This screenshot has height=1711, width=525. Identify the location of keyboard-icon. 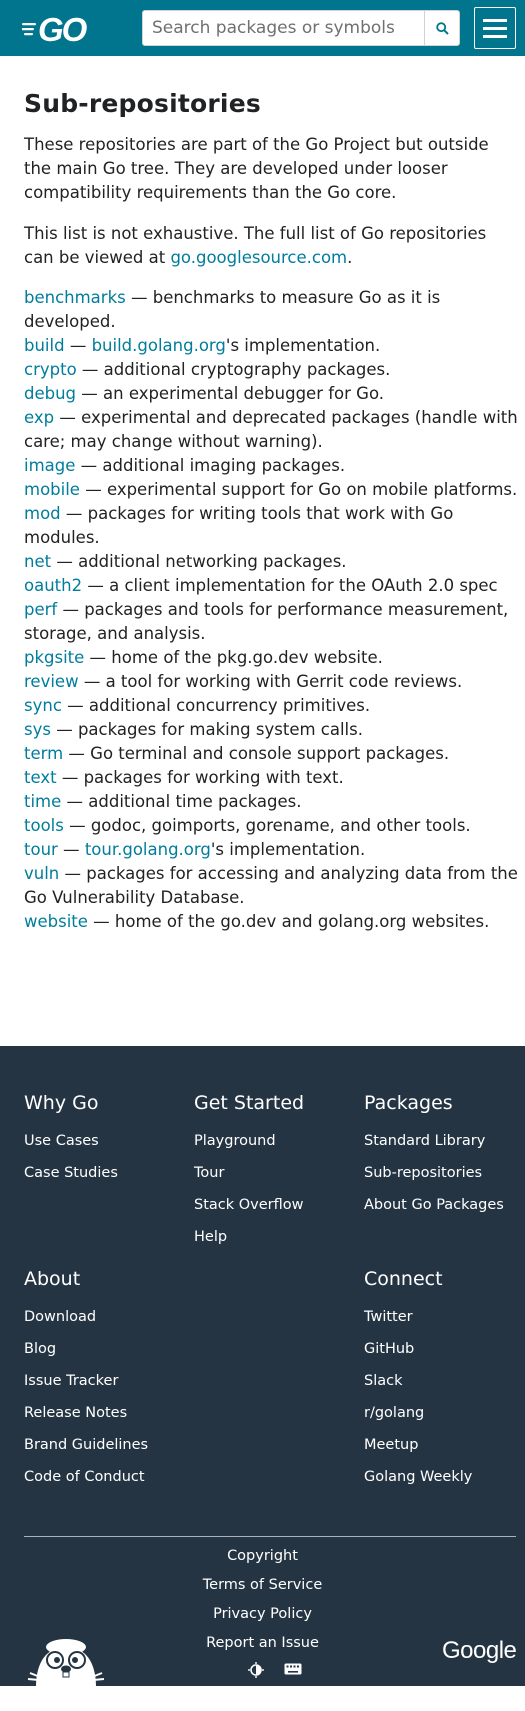
(293, 1669).